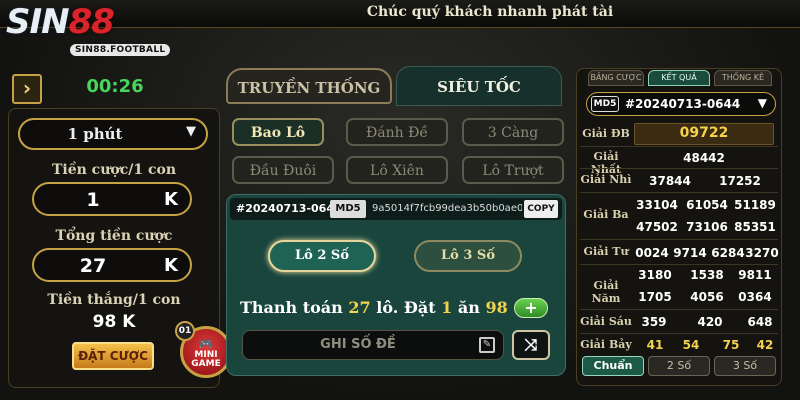 This screenshot has width=800, height=400. I want to click on pay-win: 98, so click(496, 307).